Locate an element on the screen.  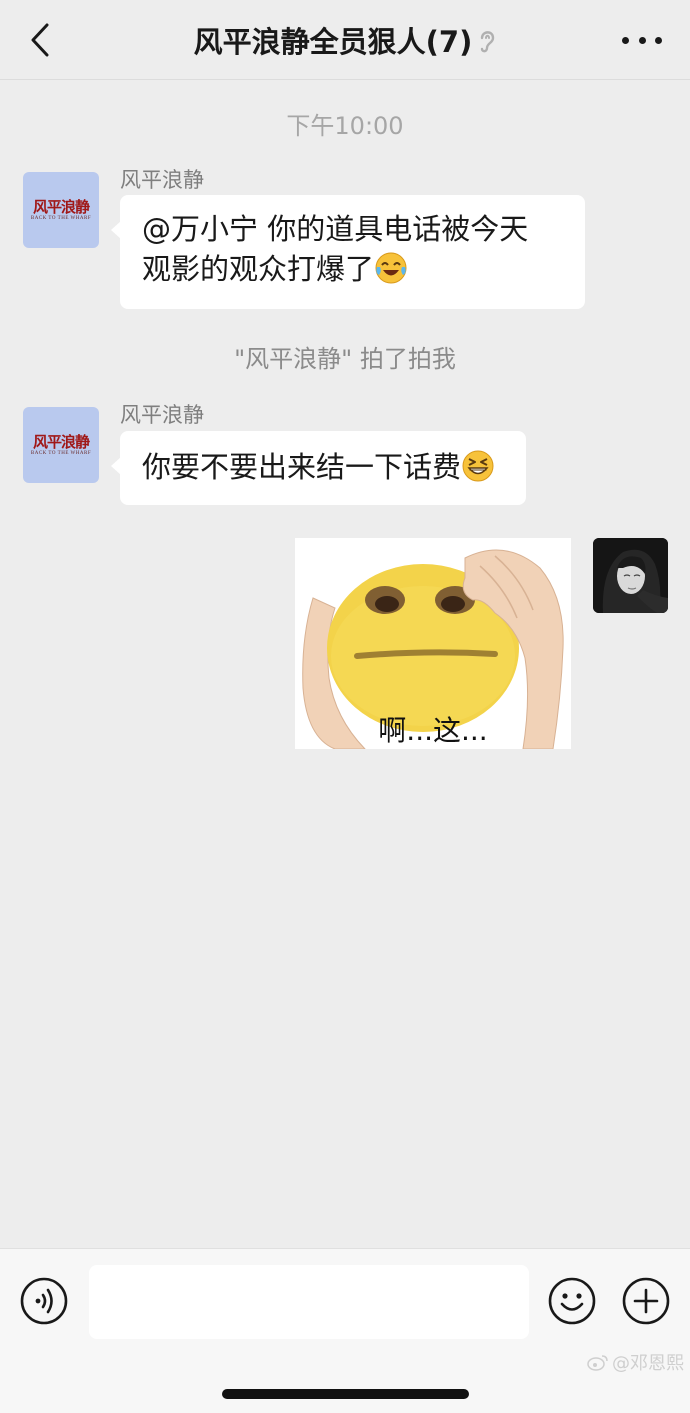
earpiece-mode-icon is located at coordinates (487, 44).